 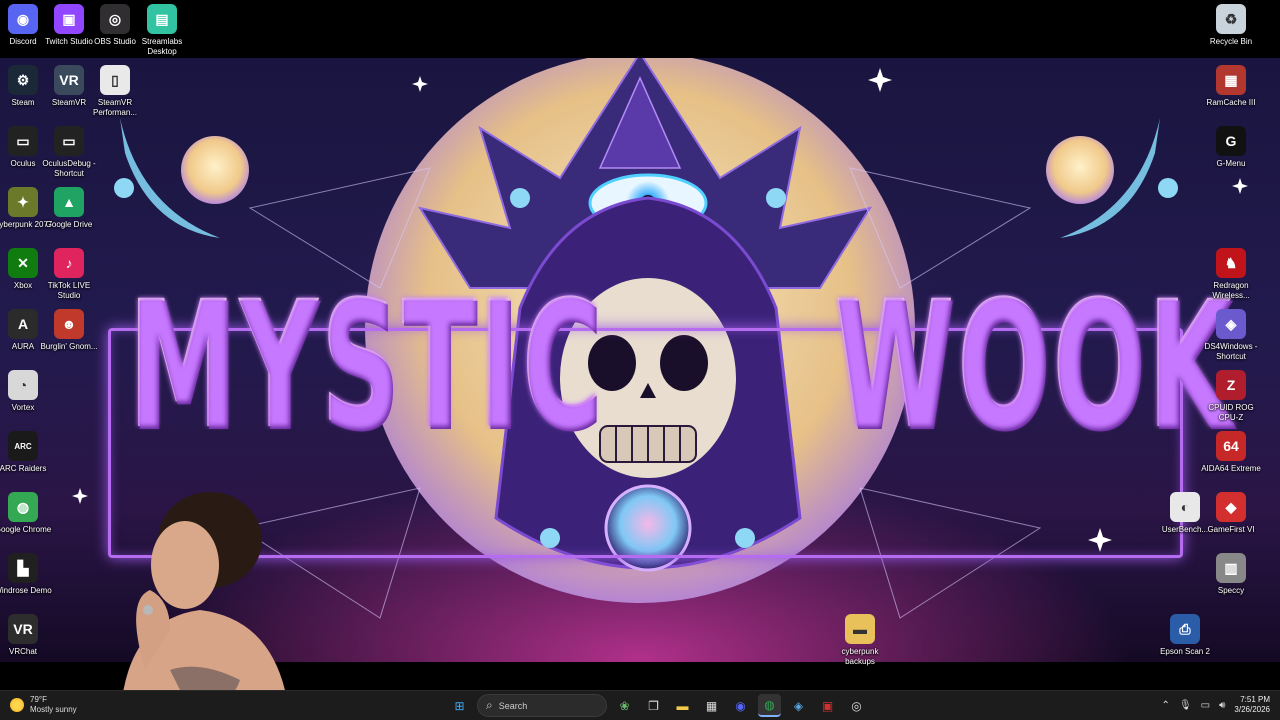 I want to click on desktop-icon-label: OBS Studio, so click(x=115, y=41).